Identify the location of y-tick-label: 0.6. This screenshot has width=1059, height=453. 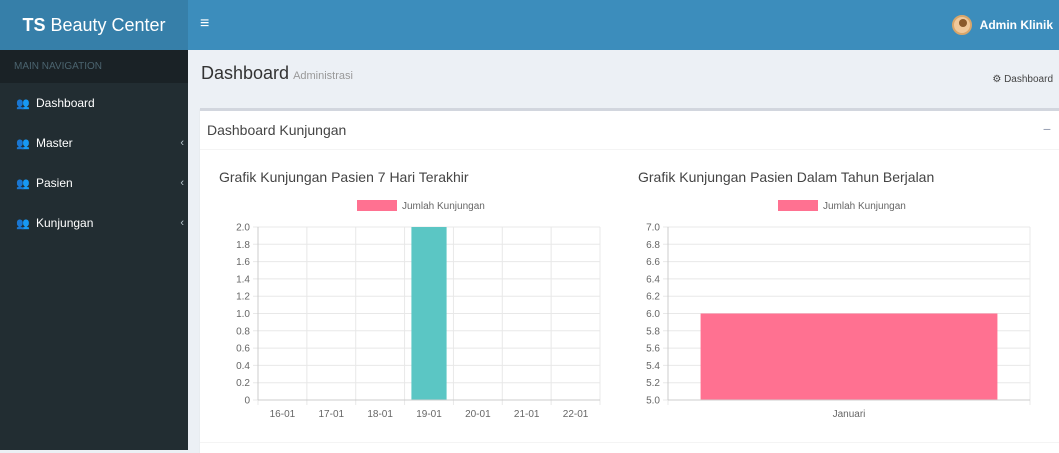
(243, 349).